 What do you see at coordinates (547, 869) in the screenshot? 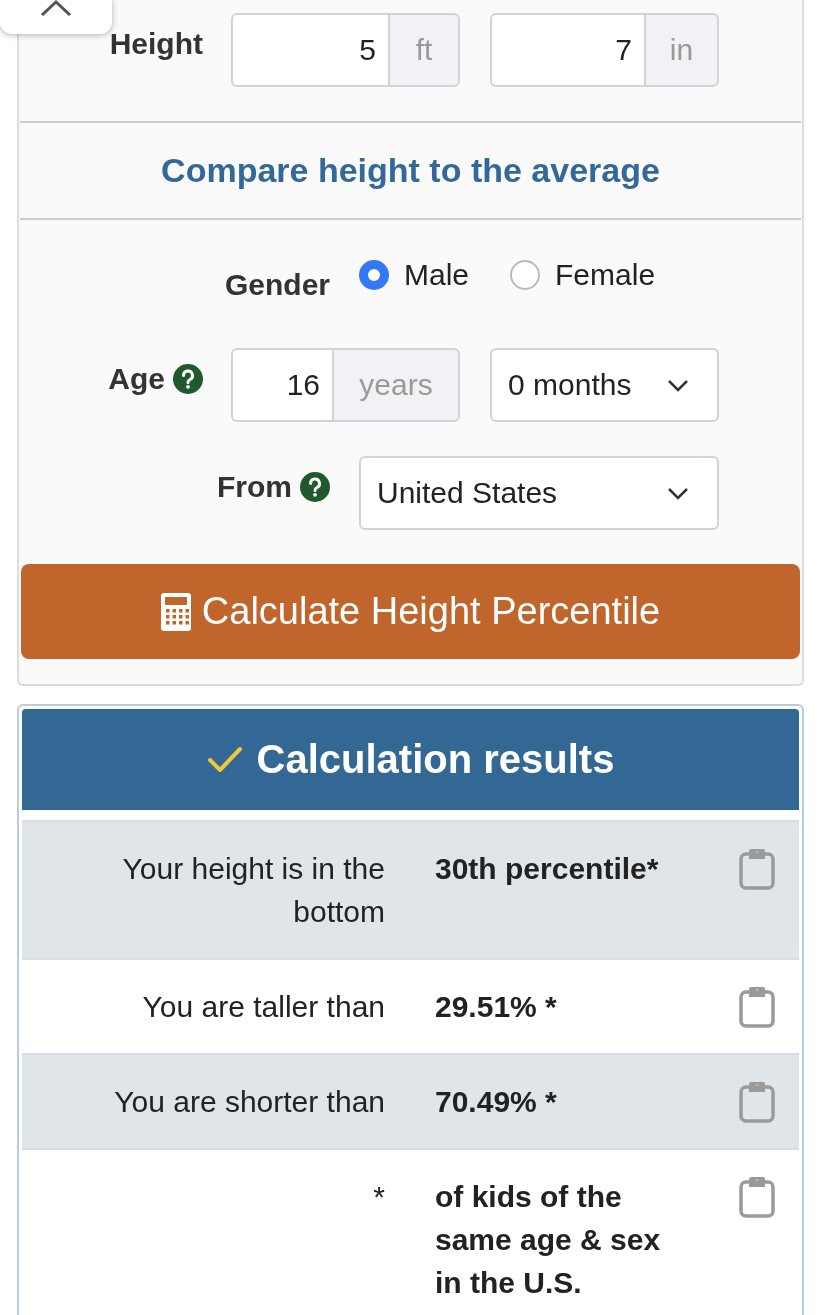
I see `result-value: 30th percentile*` at bounding box center [547, 869].